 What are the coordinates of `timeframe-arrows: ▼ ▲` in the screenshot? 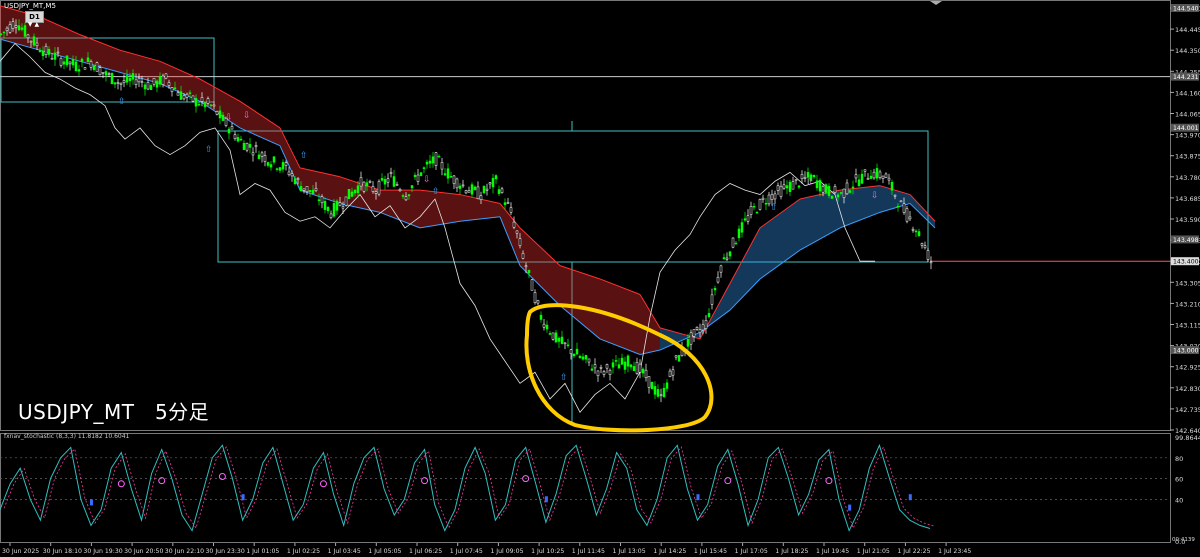 It's located at (33, 25).